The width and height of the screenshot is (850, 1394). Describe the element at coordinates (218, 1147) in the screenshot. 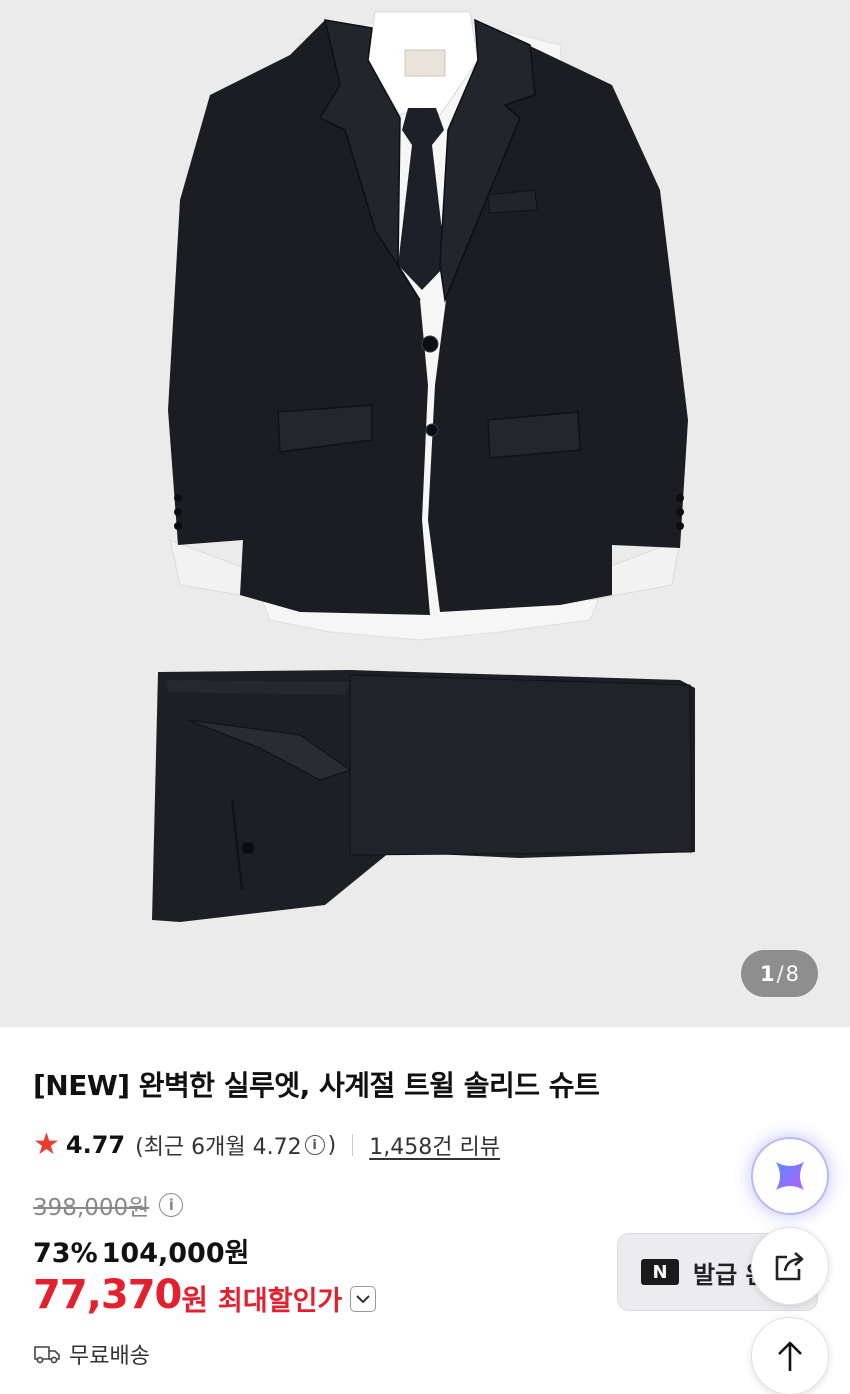

I see `recent-rating-text: (최근 6개월 4.72` at that location.